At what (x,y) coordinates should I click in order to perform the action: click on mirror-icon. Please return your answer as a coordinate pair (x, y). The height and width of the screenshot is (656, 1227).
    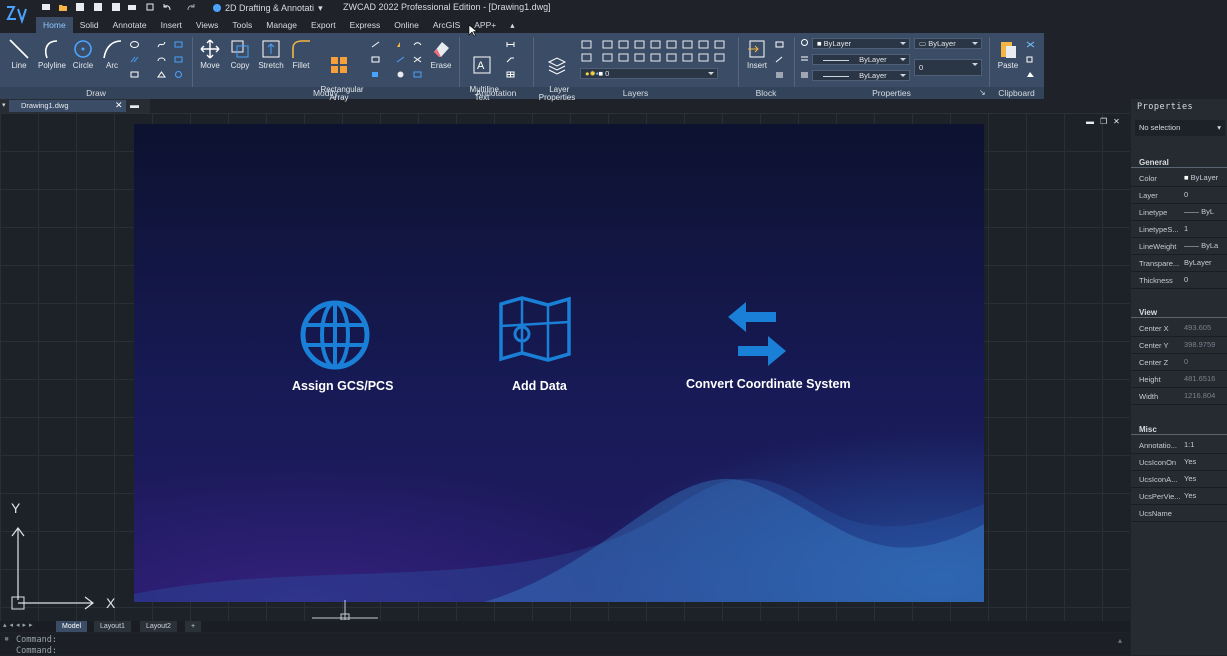
    Looking at the image, I should click on (400, 44).